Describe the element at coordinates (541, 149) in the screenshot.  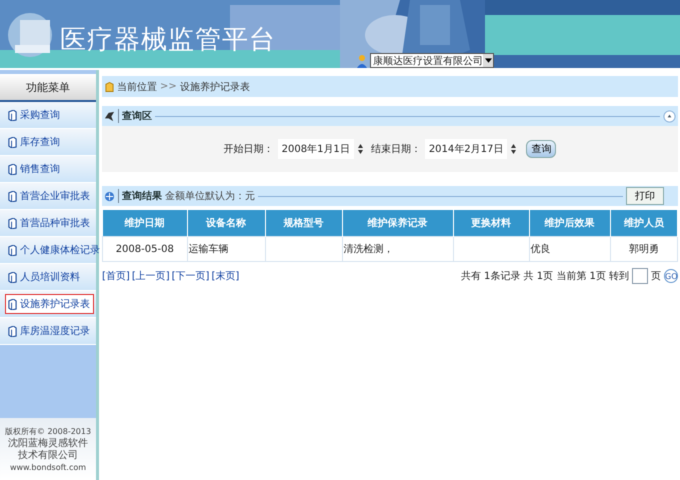
I see `query-button: 查询` at that location.